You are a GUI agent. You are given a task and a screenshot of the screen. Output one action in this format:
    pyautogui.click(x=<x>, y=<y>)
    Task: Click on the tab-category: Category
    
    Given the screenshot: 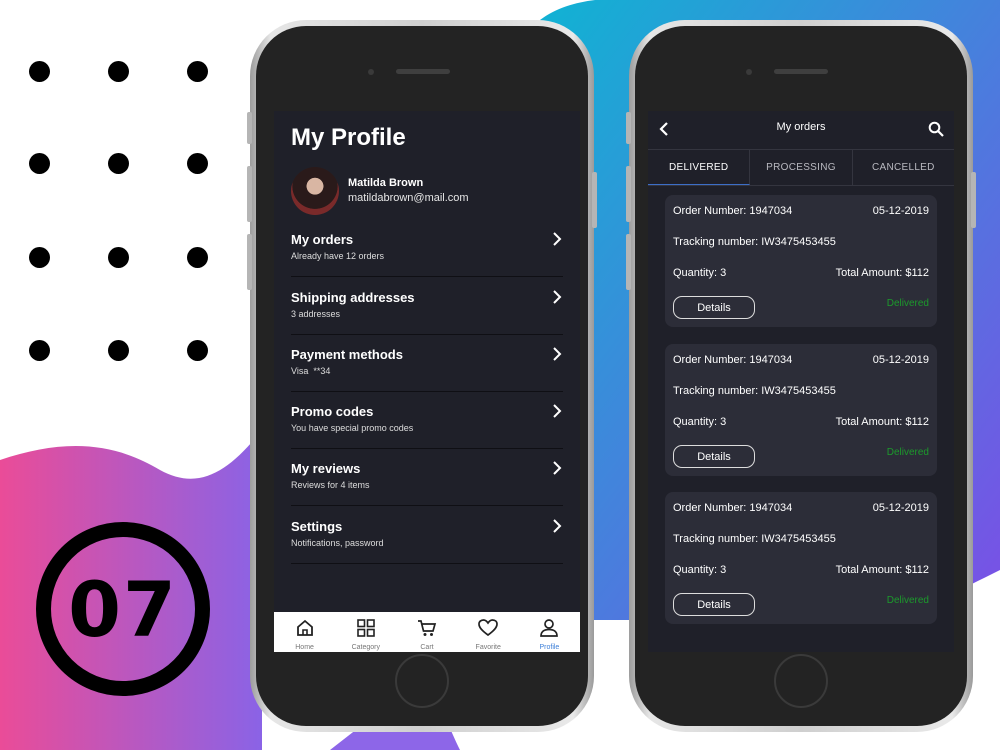 What is the action you would take?
    pyautogui.click(x=365, y=632)
    